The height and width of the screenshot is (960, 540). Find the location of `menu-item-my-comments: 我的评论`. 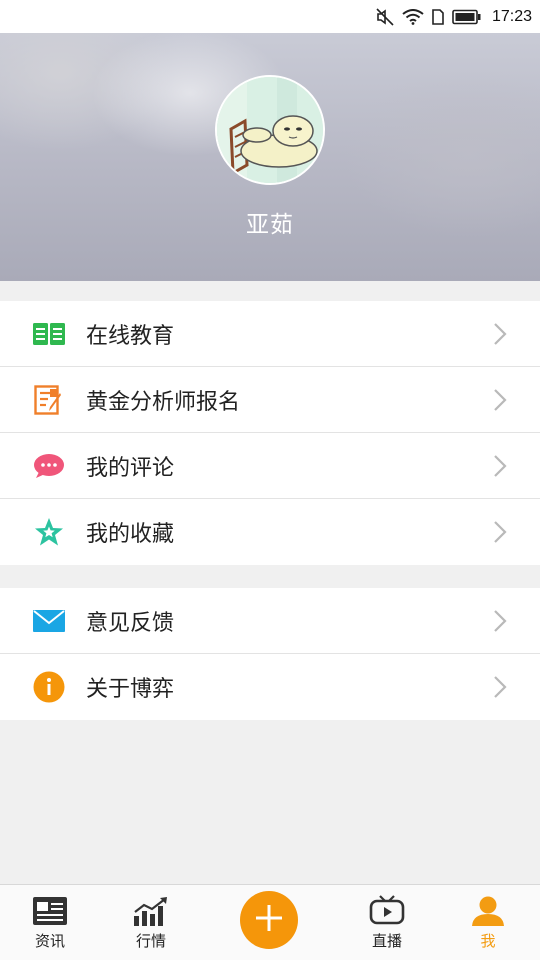

menu-item-my-comments: 我的评论 is located at coordinates (270, 466).